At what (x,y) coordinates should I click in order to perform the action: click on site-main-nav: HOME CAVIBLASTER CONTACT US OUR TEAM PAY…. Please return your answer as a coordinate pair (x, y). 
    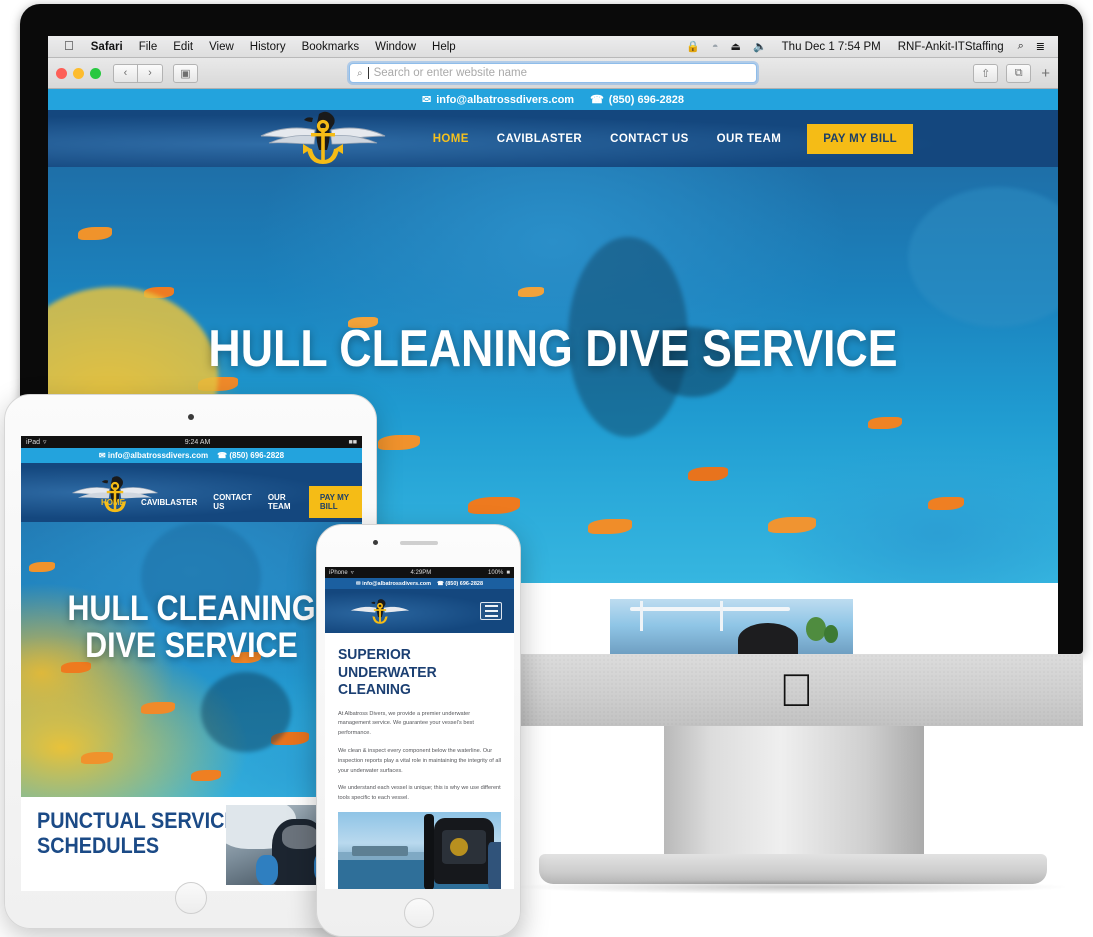
    Looking at the image, I should click on (666, 138).